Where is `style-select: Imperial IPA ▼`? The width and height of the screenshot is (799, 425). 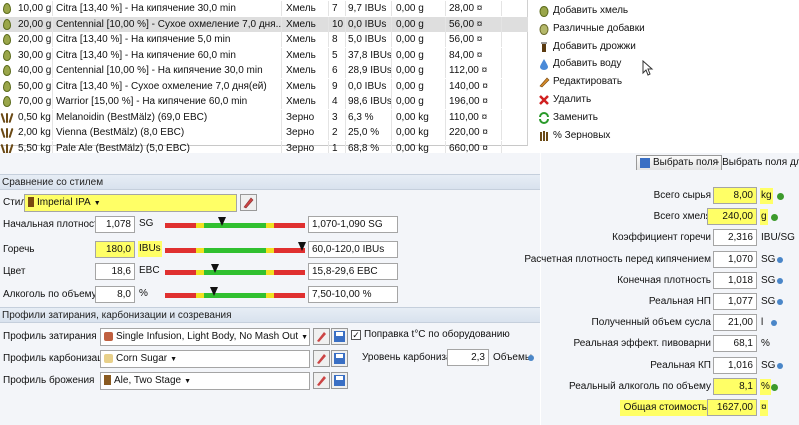
style-select: Imperial IPA ▼ is located at coordinates (130, 203).